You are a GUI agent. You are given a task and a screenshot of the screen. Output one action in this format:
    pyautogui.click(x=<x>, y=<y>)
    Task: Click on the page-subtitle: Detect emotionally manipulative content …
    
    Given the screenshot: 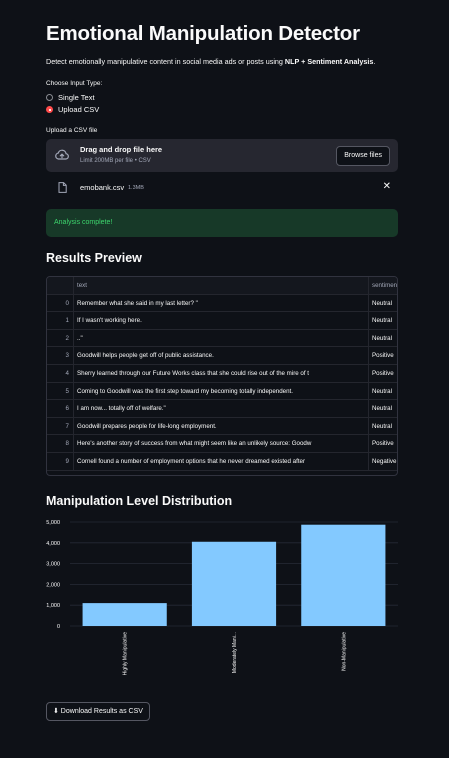 What is the action you would take?
    pyautogui.click(x=210, y=61)
    